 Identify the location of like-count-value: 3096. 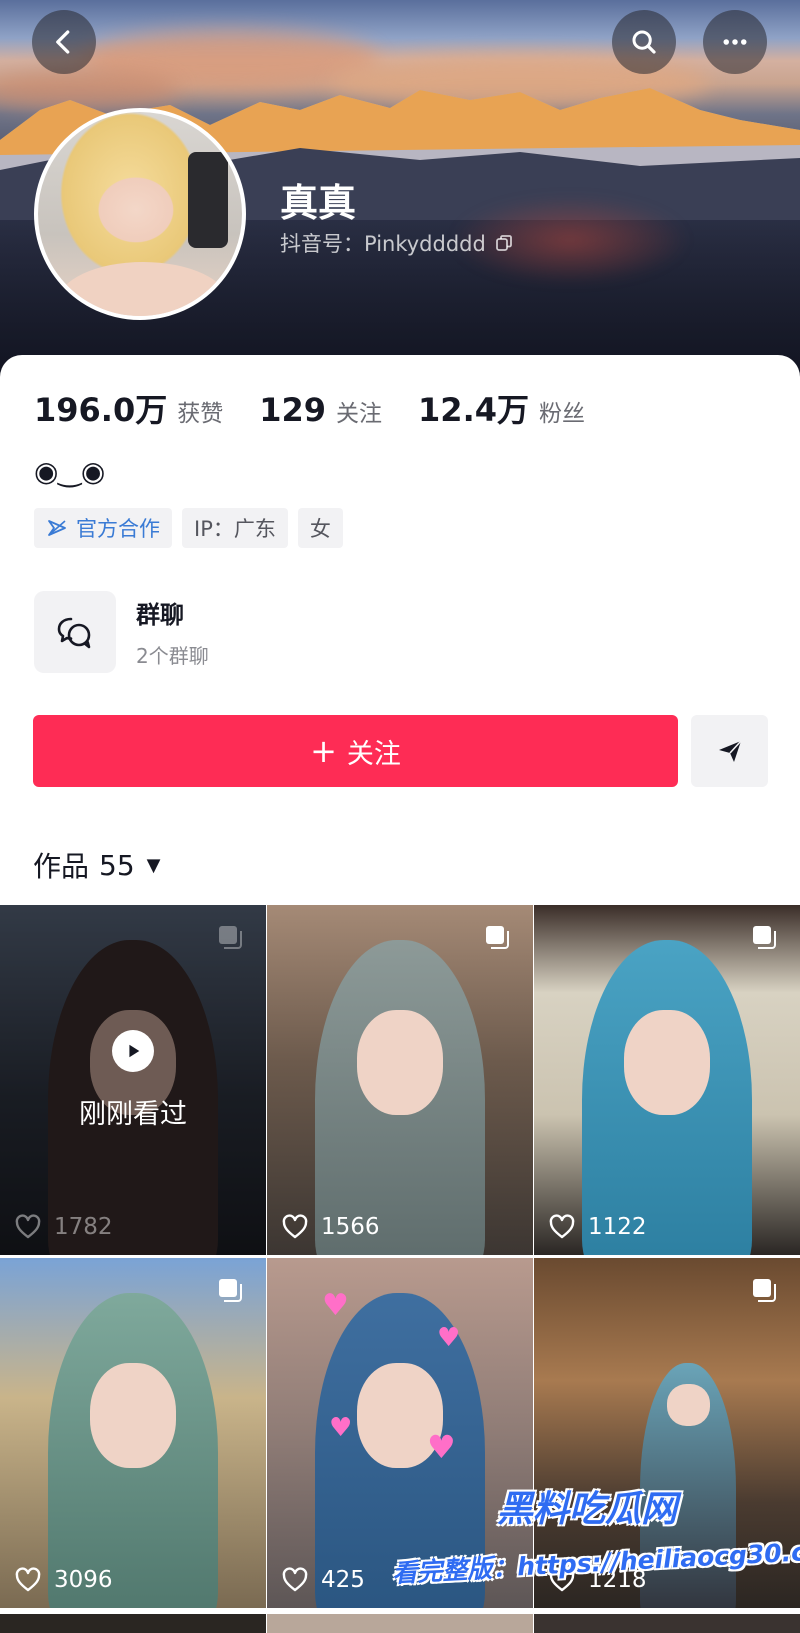
(83, 1580).